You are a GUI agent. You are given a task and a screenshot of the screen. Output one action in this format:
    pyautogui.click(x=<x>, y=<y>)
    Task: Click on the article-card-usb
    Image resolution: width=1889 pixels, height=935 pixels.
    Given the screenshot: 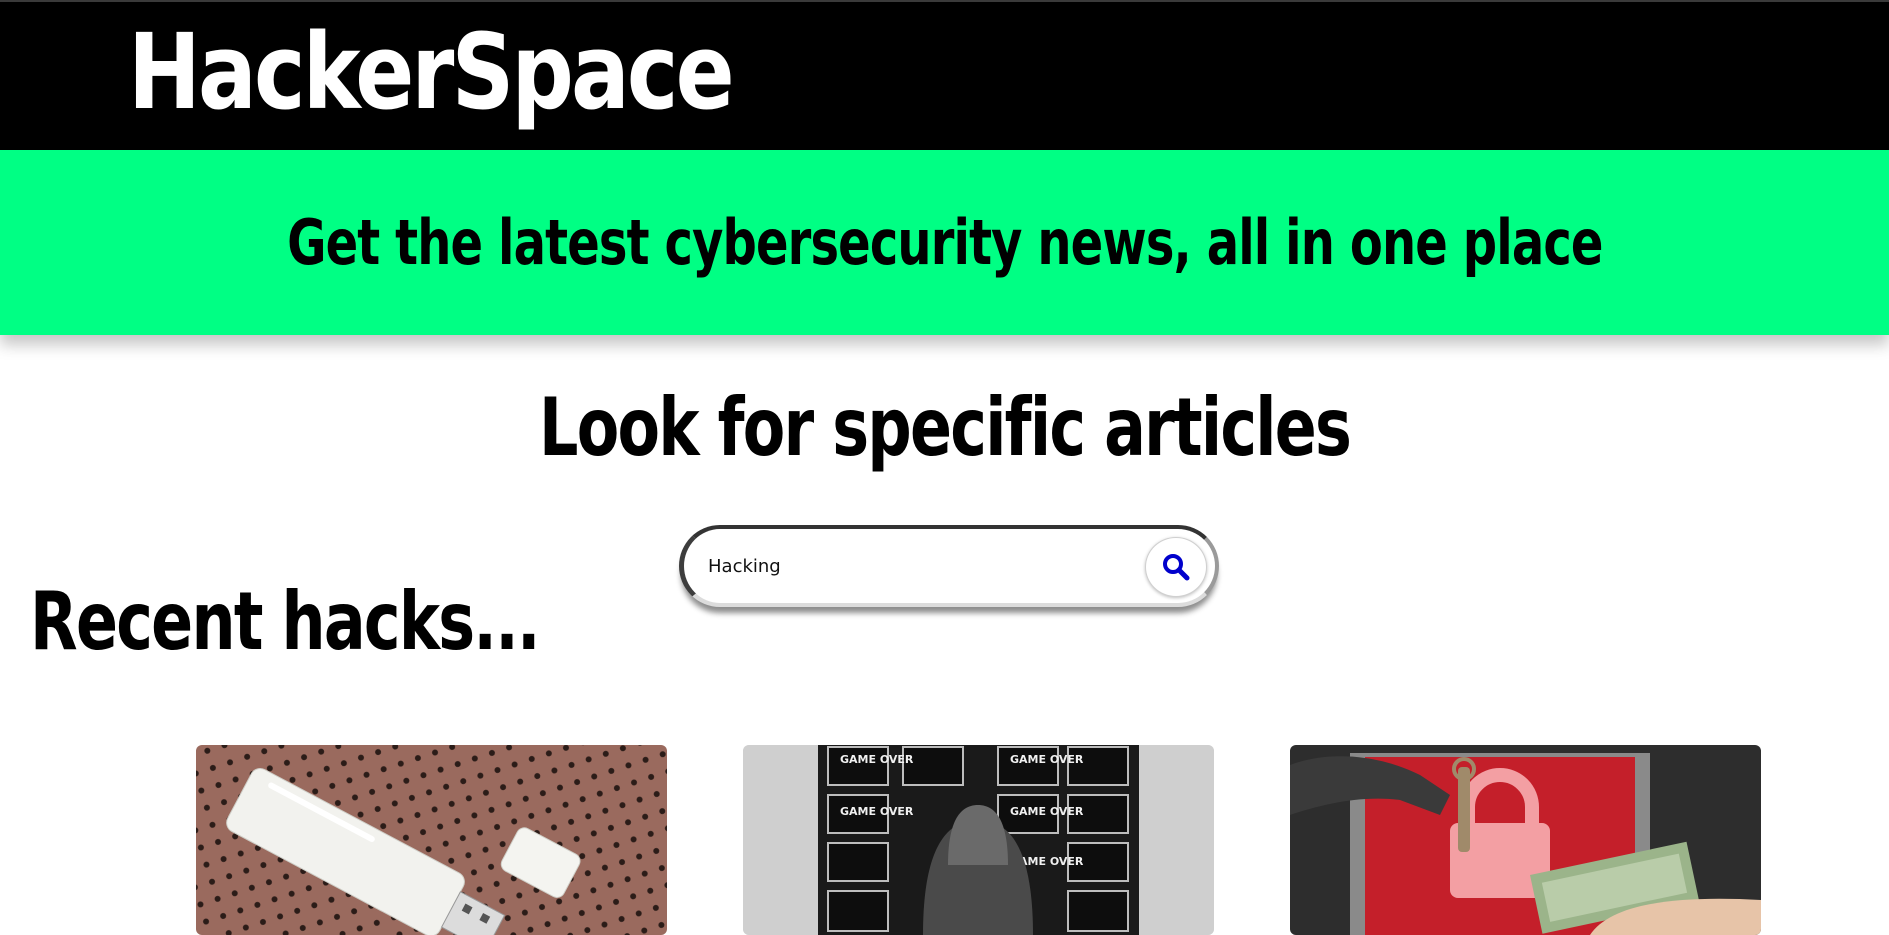 What is the action you would take?
    pyautogui.click(x=431, y=840)
    